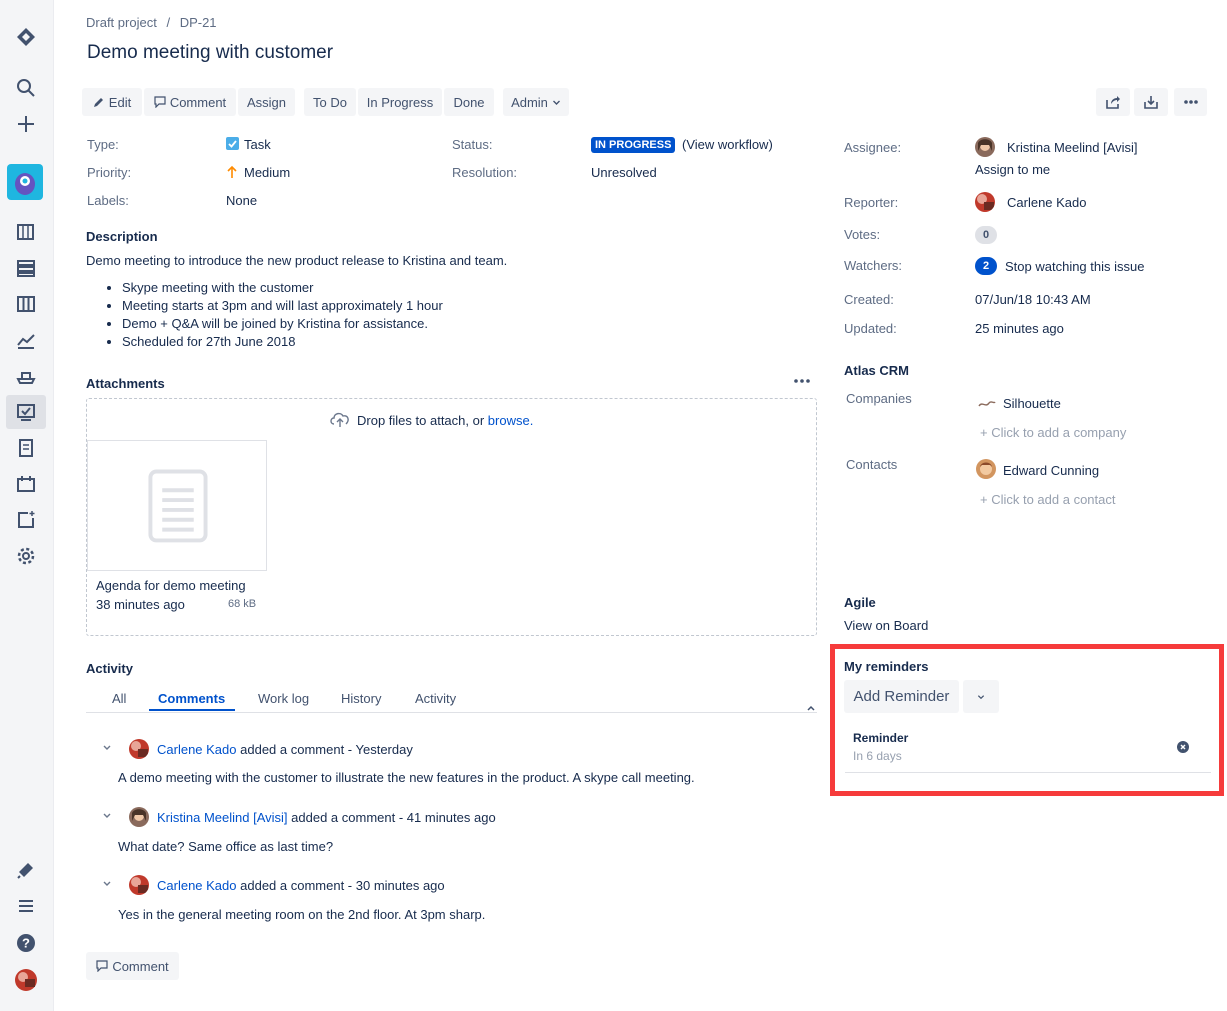 Image resolution: width=1227 pixels, height=1011 pixels. I want to click on more-ellipsis-icon, so click(1190, 102).